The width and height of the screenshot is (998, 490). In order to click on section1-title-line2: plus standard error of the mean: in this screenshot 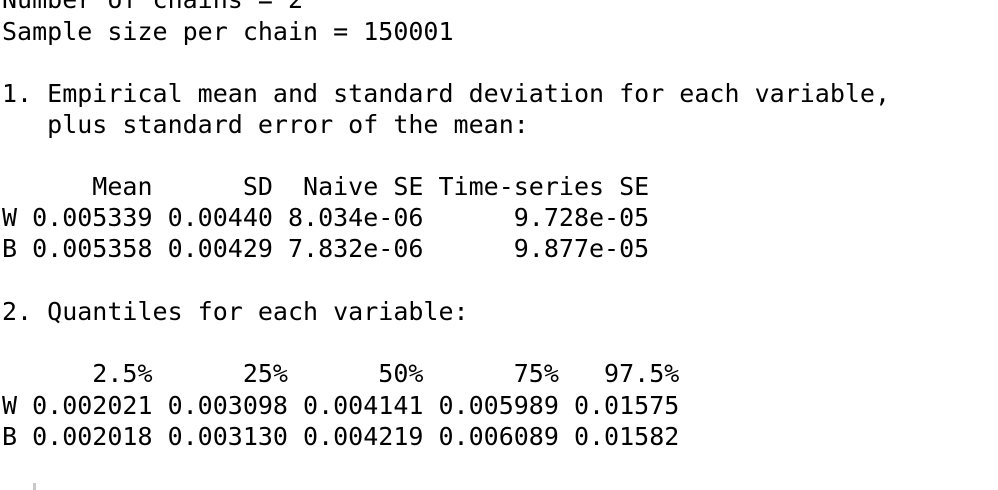, I will do `click(265, 124)`.